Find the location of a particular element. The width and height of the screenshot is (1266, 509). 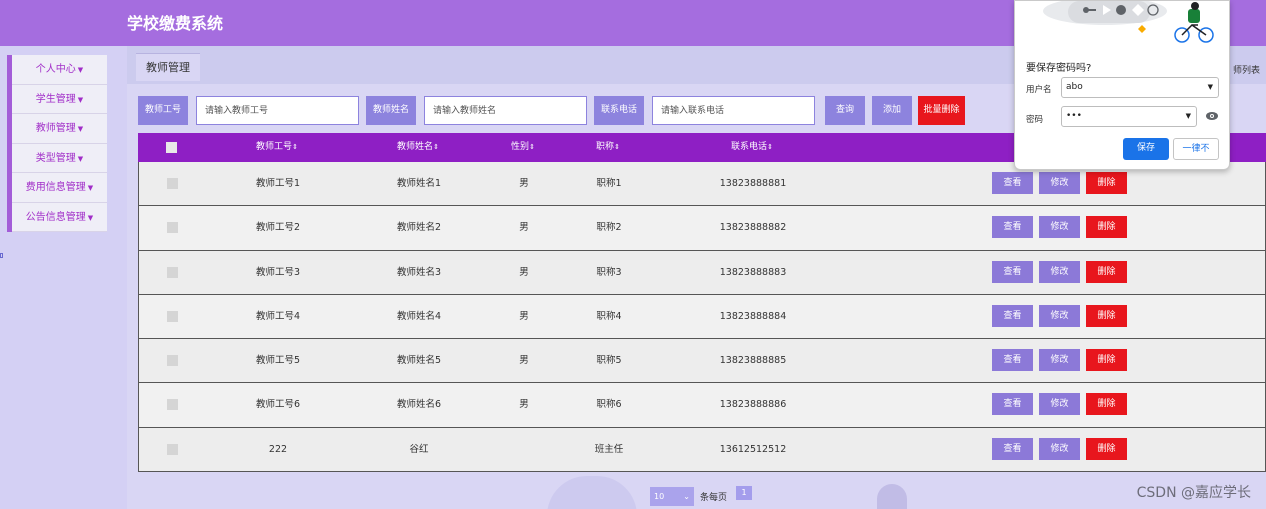

tab-teacher-management: 教师管理 is located at coordinates (168, 67).